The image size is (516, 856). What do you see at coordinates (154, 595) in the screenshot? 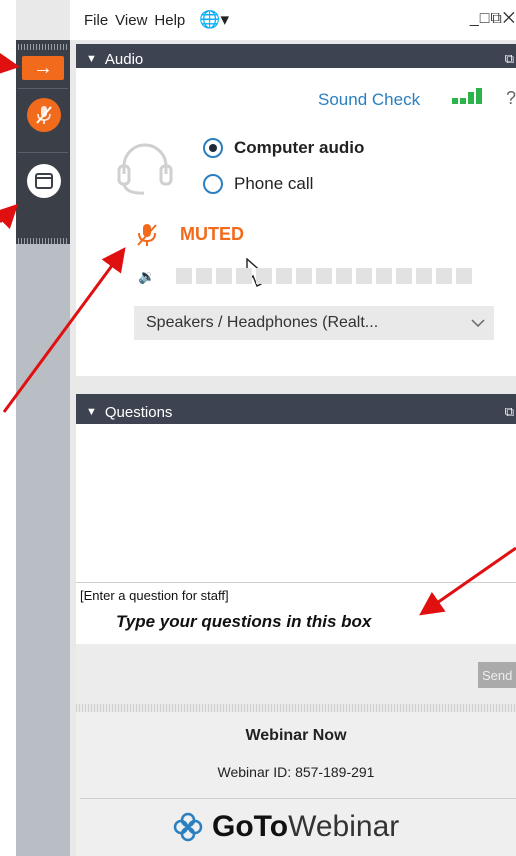
I see `question-input-placeholder: [Enter a question for staff]` at bounding box center [154, 595].